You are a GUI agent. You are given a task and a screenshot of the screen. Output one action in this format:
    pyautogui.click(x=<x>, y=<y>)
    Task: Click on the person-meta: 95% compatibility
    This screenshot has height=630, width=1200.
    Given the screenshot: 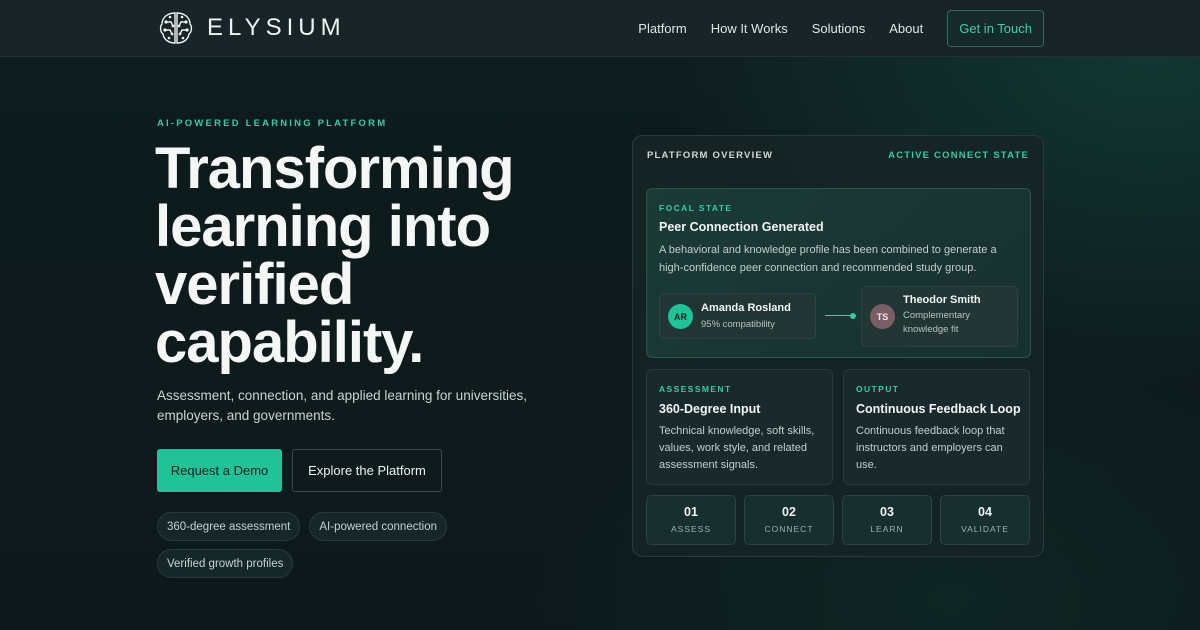 What is the action you would take?
    pyautogui.click(x=738, y=324)
    